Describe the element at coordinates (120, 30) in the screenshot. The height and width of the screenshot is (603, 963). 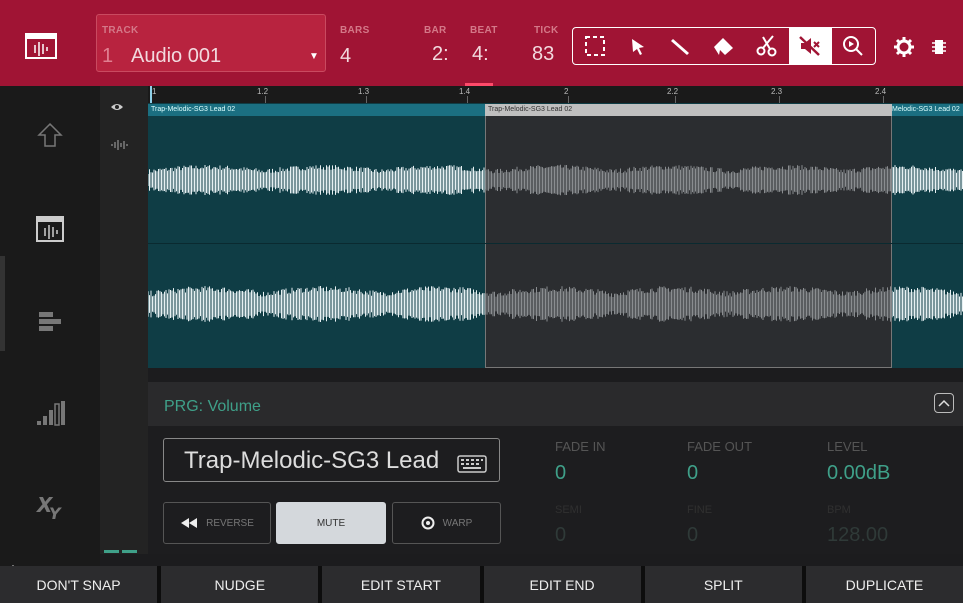
I see `track-label: TRACK` at that location.